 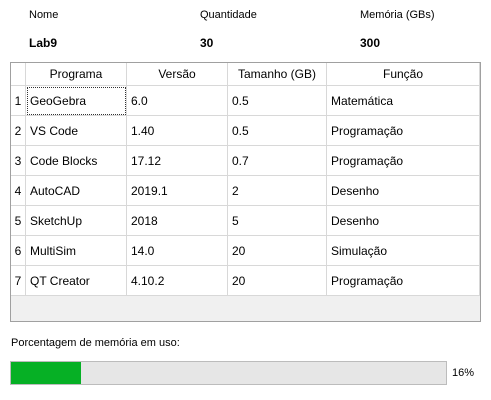 What do you see at coordinates (177, 130) in the screenshot?
I see `cell-versao: 1.40` at bounding box center [177, 130].